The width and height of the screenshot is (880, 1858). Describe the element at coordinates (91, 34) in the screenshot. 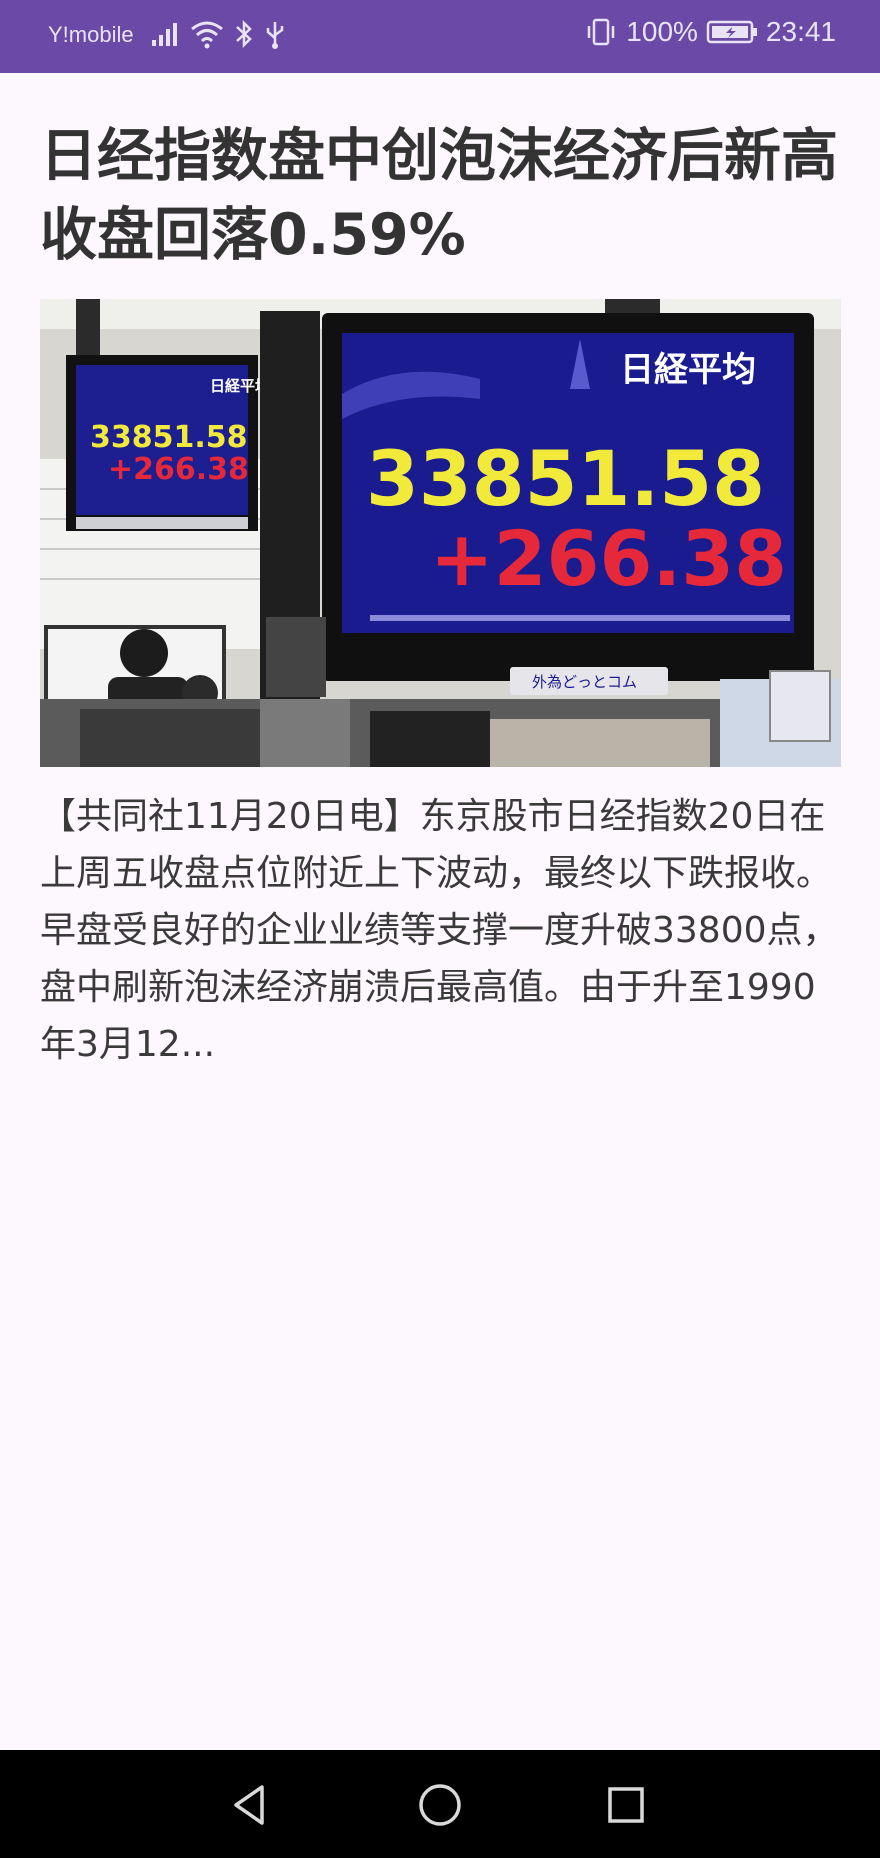

I see `carrier-label: Y!mobile` at that location.